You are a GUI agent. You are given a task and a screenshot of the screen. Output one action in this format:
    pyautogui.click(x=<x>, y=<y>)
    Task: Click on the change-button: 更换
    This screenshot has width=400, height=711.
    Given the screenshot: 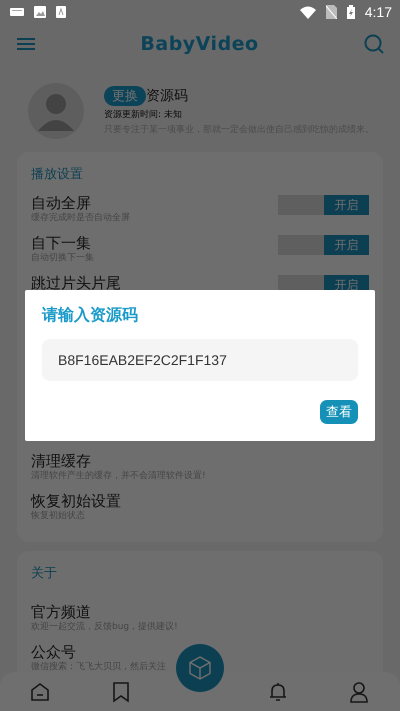 What is the action you would take?
    pyautogui.click(x=125, y=96)
    